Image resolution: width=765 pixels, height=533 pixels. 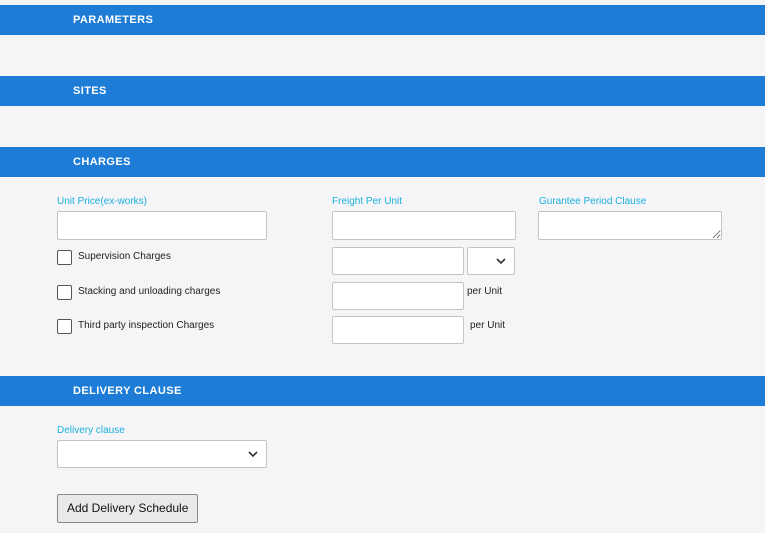 What do you see at coordinates (64, 257) in the screenshot?
I see `supervision-charges-checkbox` at bounding box center [64, 257].